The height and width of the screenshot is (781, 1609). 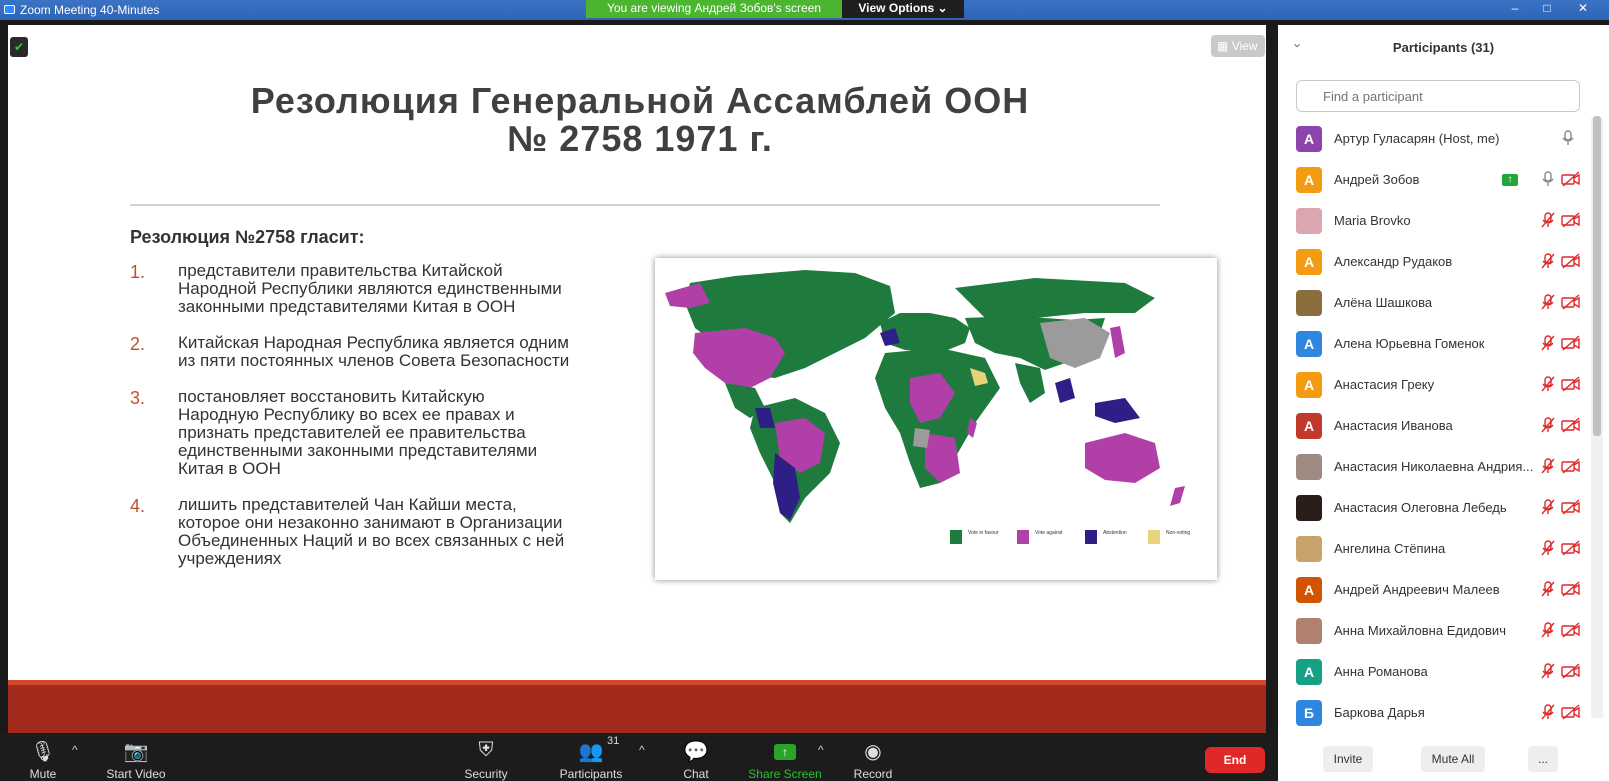 What do you see at coordinates (1434, 220) in the screenshot?
I see `participant-row: Maria Brovko` at bounding box center [1434, 220].